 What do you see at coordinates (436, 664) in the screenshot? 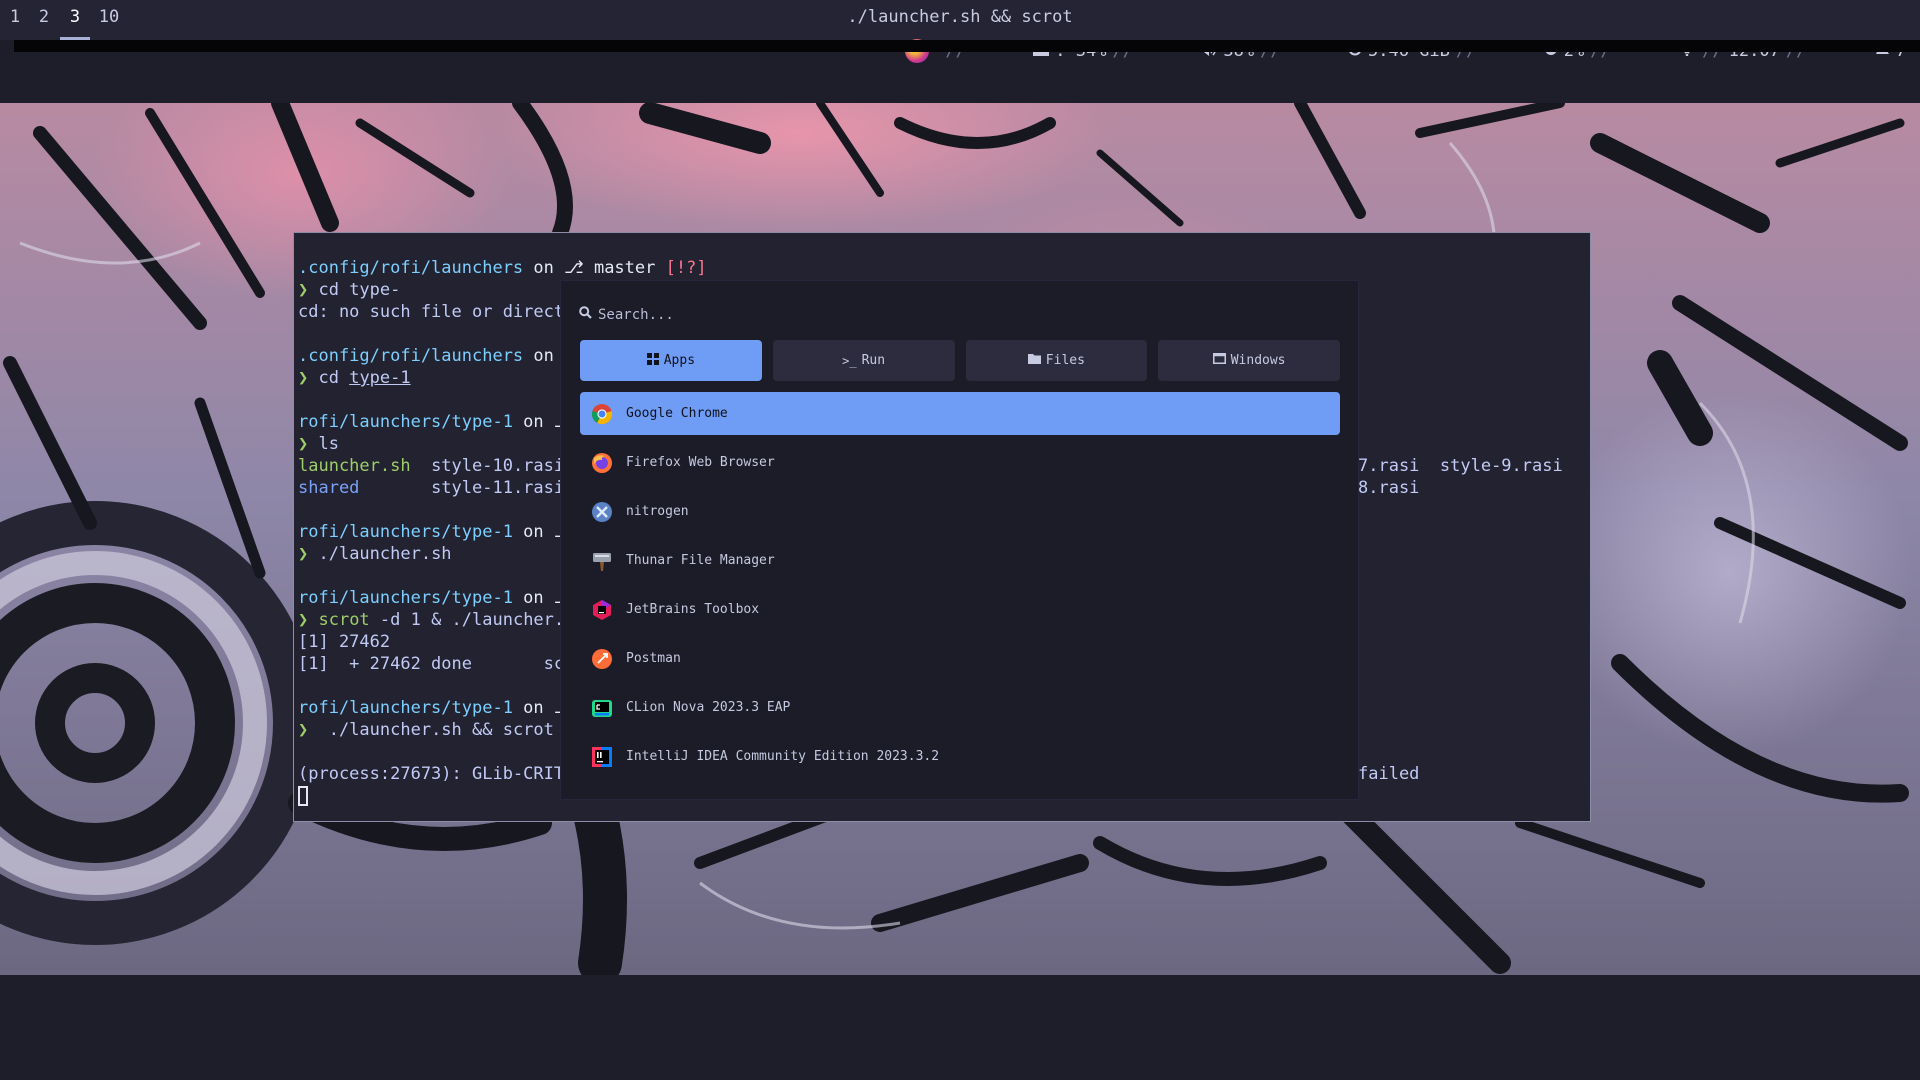
I see `terminal-line: [1] + 27462 done scr` at bounding box center [436, 664].